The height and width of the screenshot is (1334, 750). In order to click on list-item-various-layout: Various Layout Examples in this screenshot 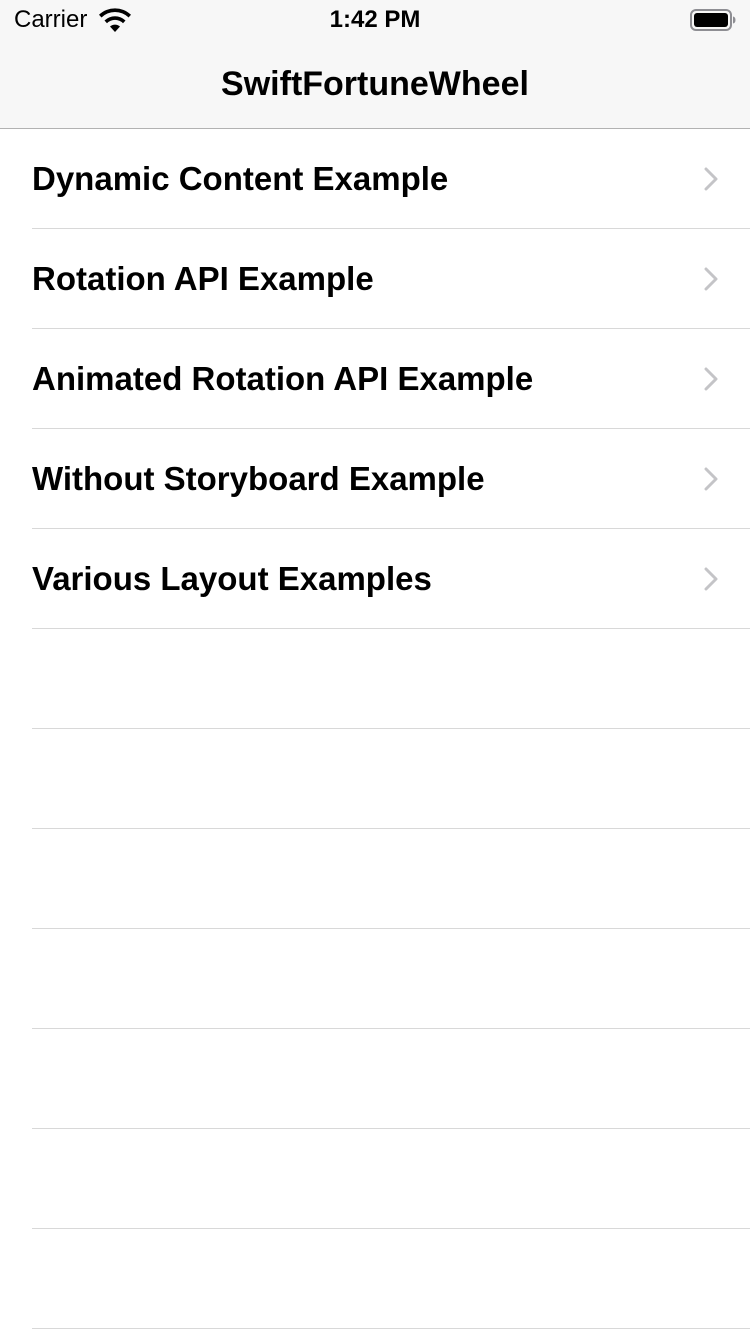, I will do `click(391, 579)`.